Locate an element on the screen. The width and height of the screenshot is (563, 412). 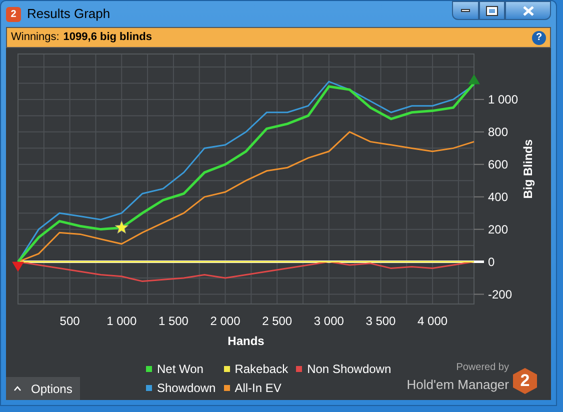
x-tick-label: 3 500 is located at coordinates (381, 321).